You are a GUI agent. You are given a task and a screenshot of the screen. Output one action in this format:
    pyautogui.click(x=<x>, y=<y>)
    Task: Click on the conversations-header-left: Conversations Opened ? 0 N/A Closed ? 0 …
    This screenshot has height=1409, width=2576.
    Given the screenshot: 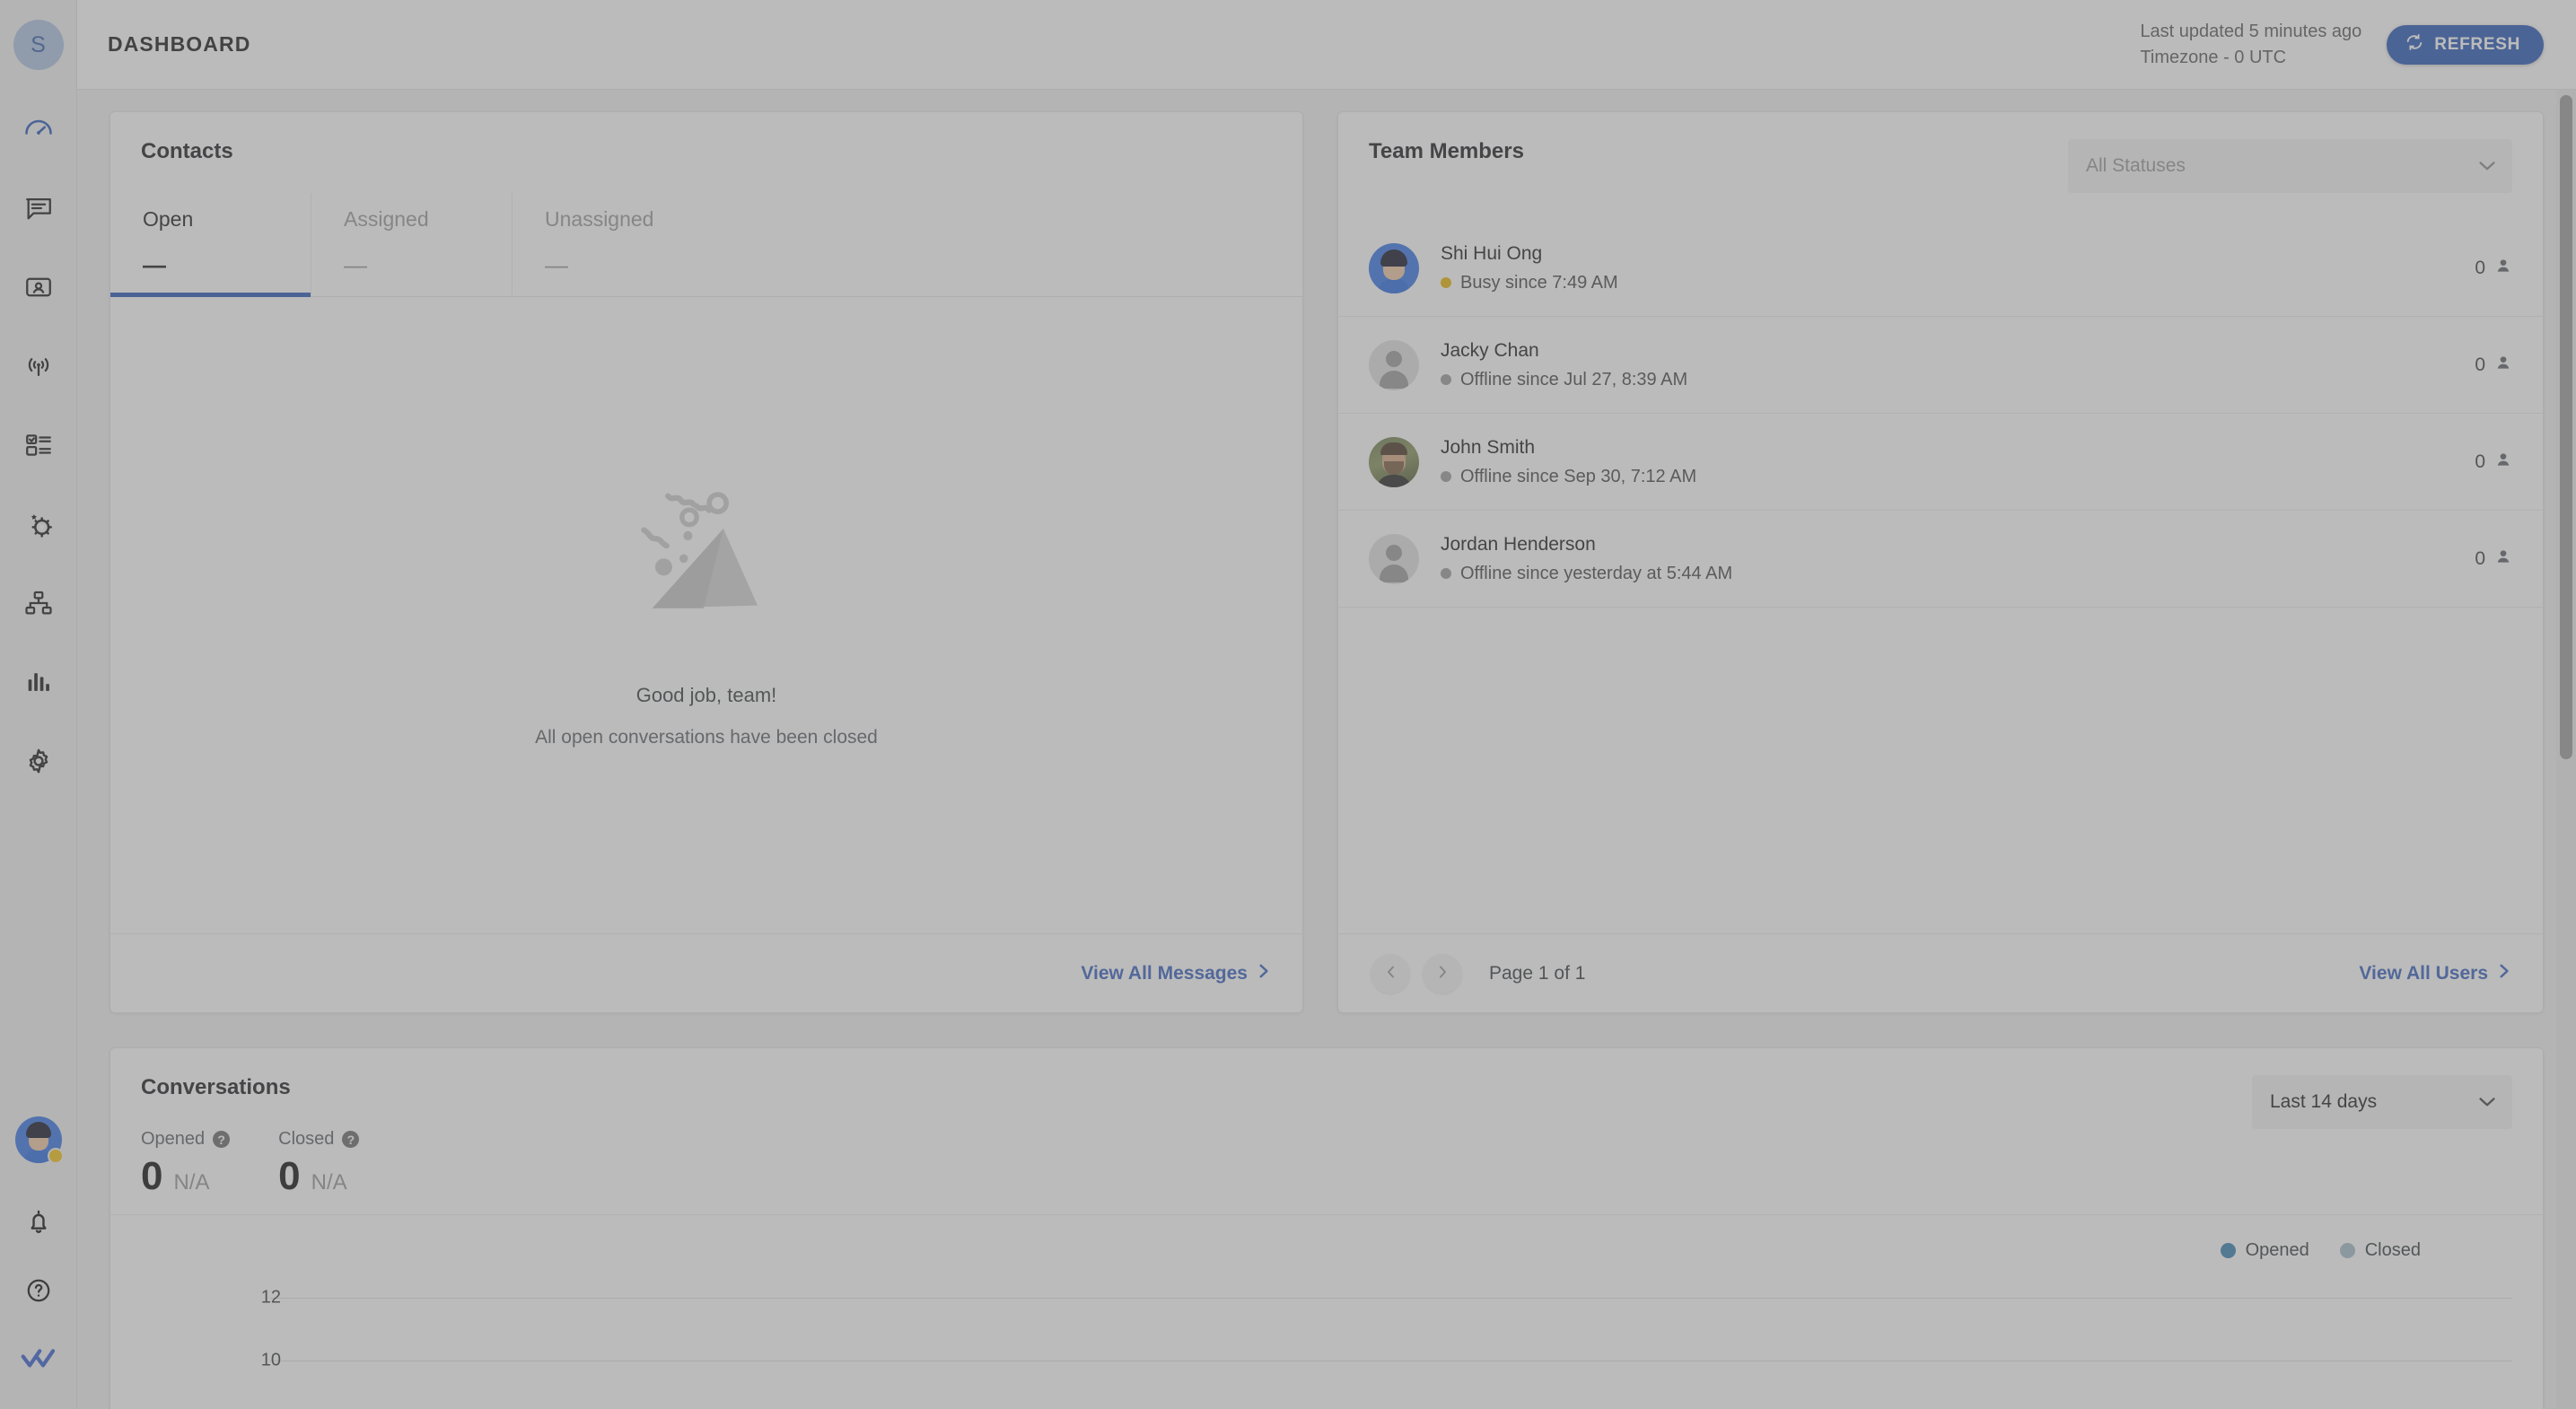 What is the action you would take?
    pyautogui.click(x=250, y=1136)
    